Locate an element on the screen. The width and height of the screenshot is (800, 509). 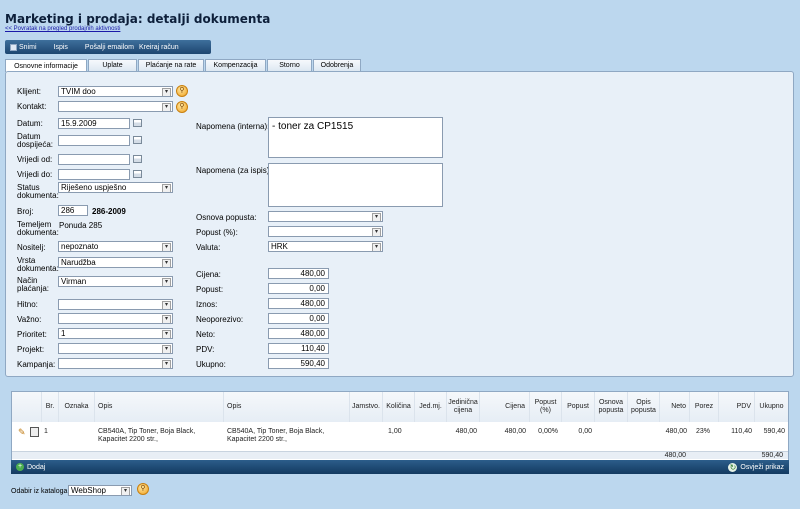
kampanja-select is located at coordinates (115, 363).